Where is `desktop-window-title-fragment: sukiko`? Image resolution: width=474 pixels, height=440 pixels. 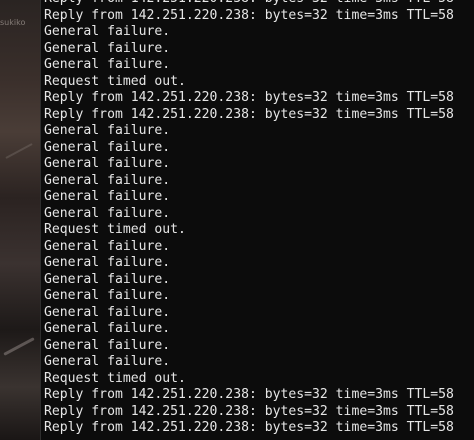 desktop-window-title-fragment: sukiko is located at coordinates (13, 22).